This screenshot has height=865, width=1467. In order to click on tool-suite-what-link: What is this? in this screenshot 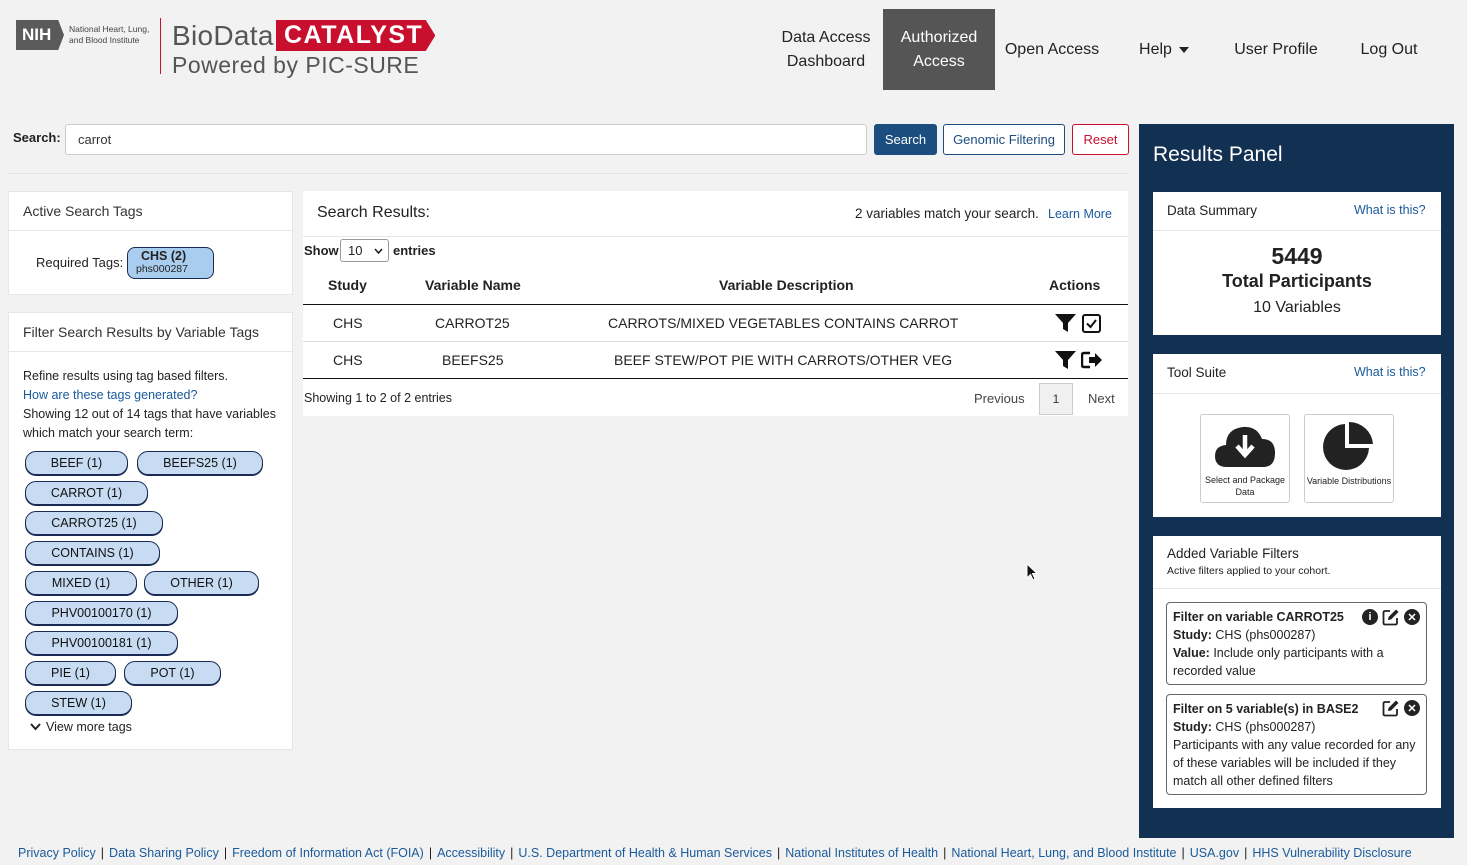, I will do `click(1390, 372)`.